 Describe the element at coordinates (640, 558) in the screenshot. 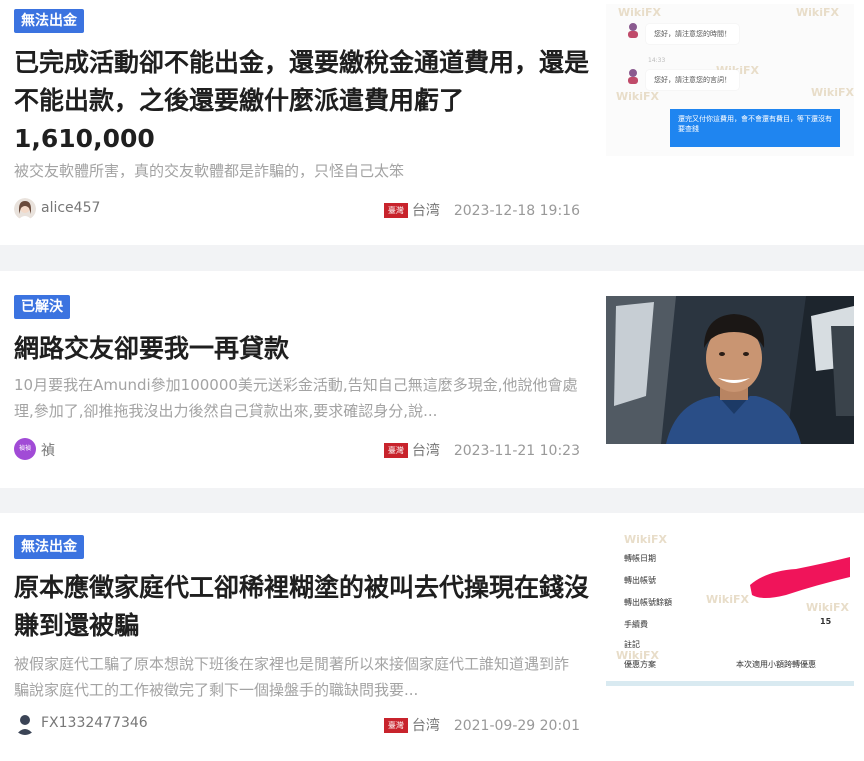

I see `table-row-label: 轉帳日期` at that location.